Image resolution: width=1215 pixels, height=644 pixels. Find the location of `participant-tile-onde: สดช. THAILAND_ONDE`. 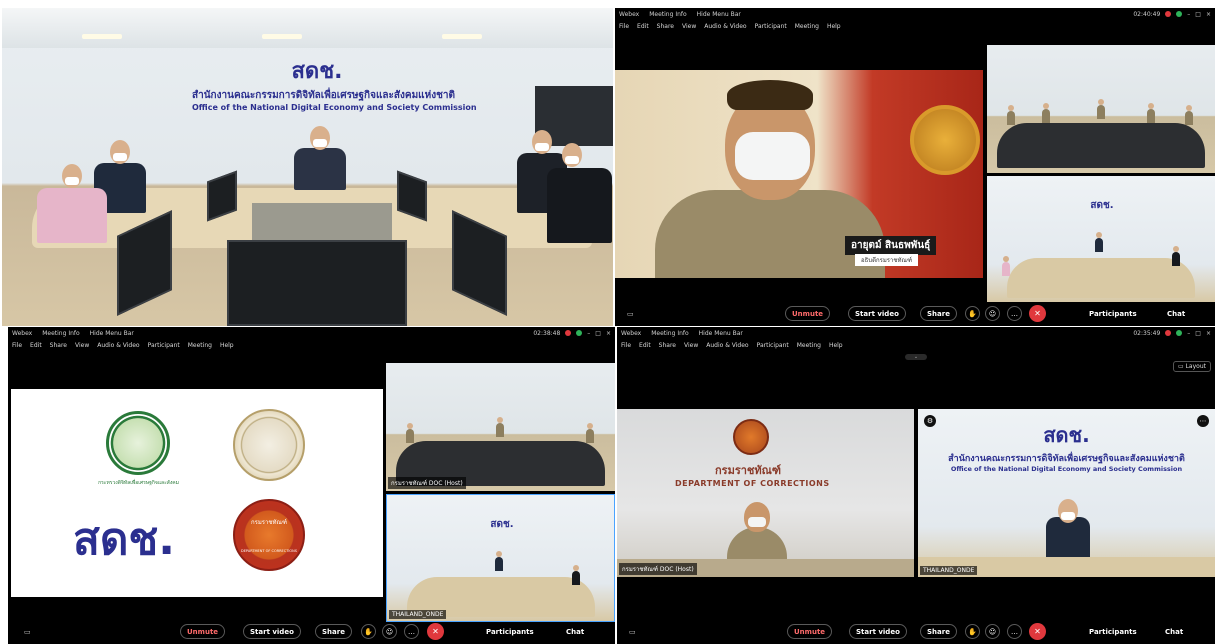

participant-tile-onde: สดช. THAILAND_ONDE is located at coordinates (500, 558).